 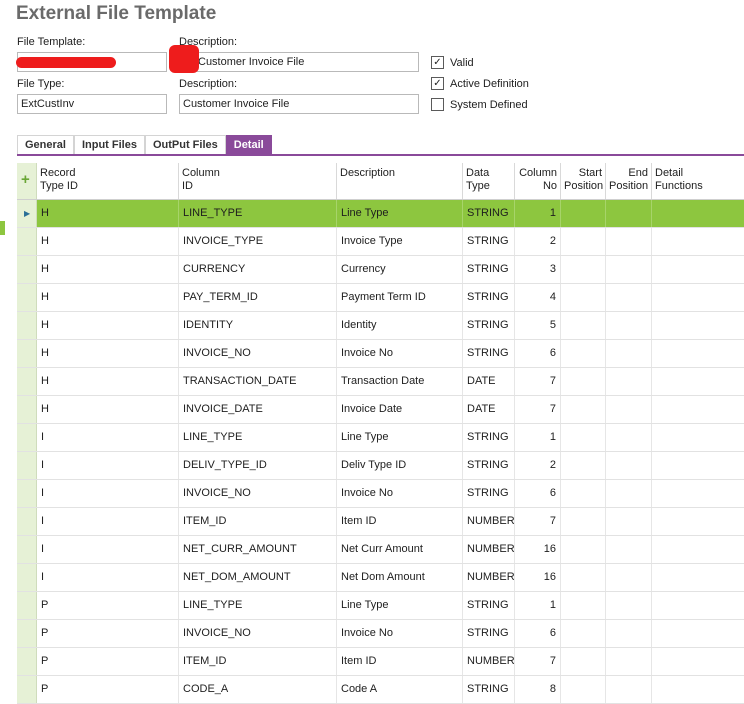 I want to click on cell-column-no: 7, so click(x=538, y=409).